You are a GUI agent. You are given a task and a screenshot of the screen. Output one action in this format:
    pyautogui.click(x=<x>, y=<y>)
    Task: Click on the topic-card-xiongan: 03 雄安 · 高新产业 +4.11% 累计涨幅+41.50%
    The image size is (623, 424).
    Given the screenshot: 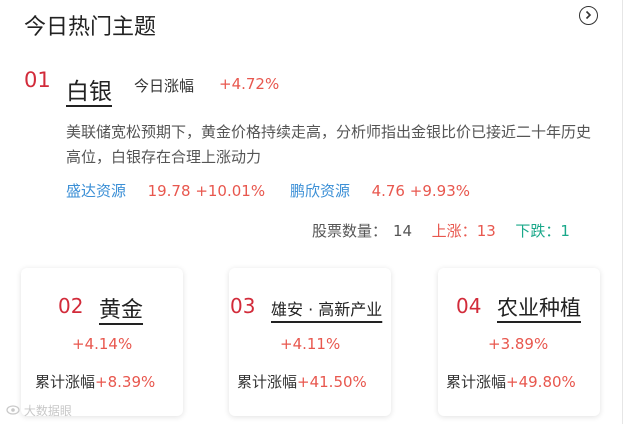 What is the action you would take?
    pyautogui.click(x=310, y=342)
    